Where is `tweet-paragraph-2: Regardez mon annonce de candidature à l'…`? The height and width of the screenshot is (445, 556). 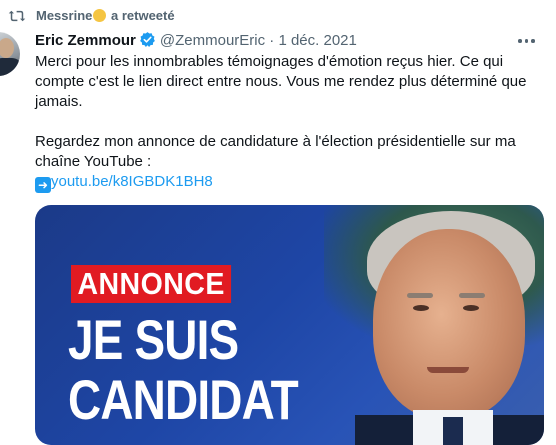
tweet-paragraph-2: Regardez mon annonce de candidature à l'… is located at coordinates (275, 151).